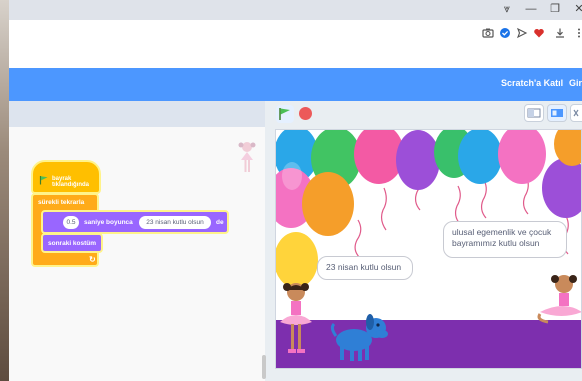 The height and width of the screenshot is (381, 582). Describe the element at coordinates (577, 34) in the screenshot. I see `menu-icon` at that location.